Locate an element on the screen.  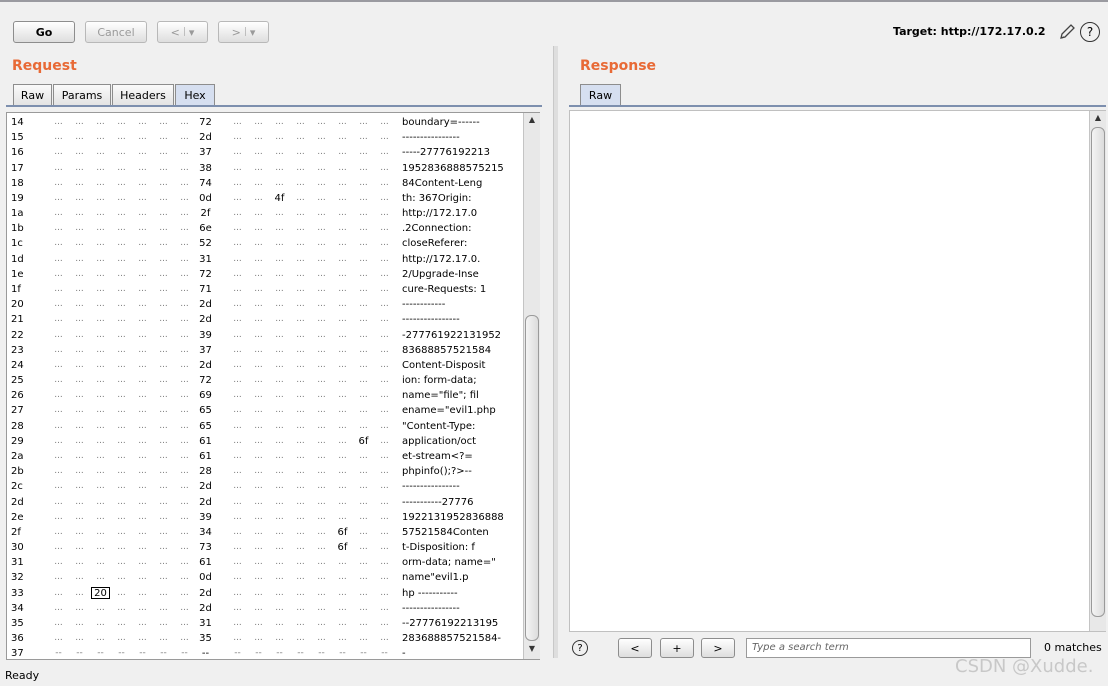
back-dropdown-icon: ▾ is located at coordinates (192, 32).